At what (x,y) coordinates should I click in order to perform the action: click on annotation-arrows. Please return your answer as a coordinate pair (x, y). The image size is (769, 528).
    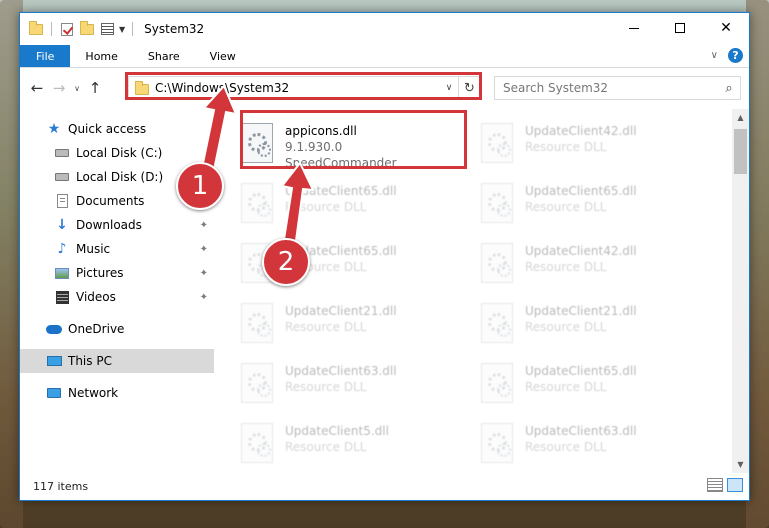
    Looking at the image, I should click on (257, 167).